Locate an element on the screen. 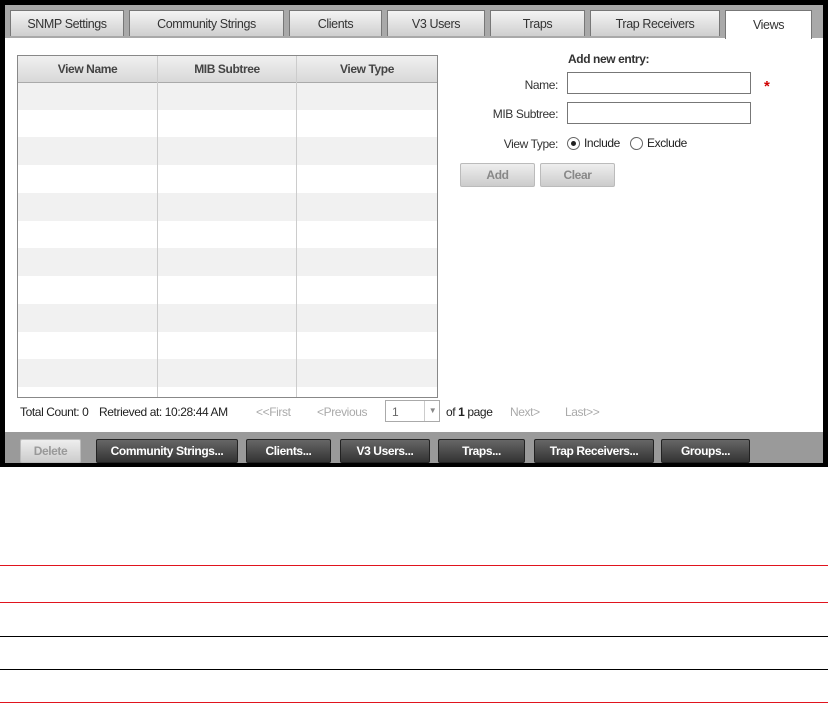  retrieved-at: Retrieved at: 10:28:44 AM is located at coordinates (163, 412).